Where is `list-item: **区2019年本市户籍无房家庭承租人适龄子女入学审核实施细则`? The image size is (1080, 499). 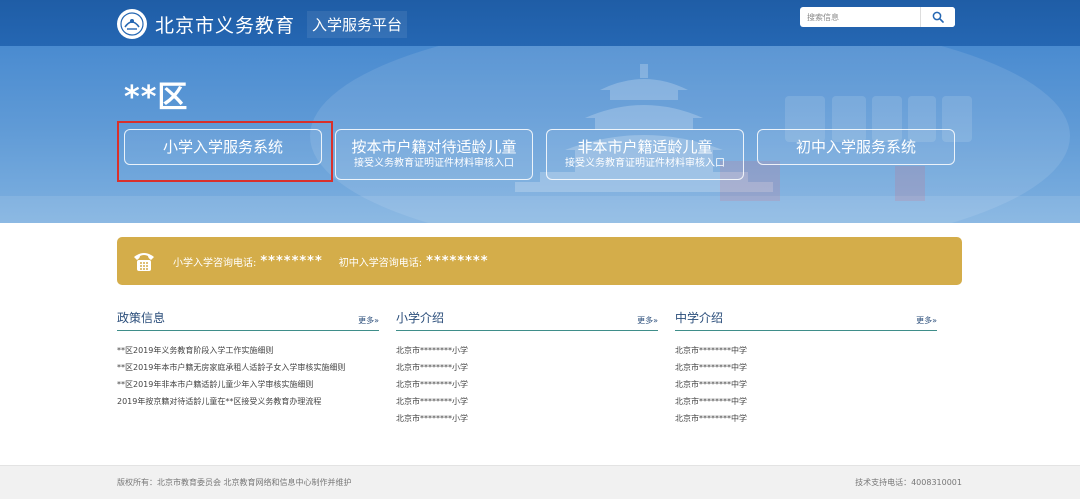 list-item: **区2019年本市户籍无房家庭承租人适龄子女入学审核实施细则 is located at coordinates (248, 367).